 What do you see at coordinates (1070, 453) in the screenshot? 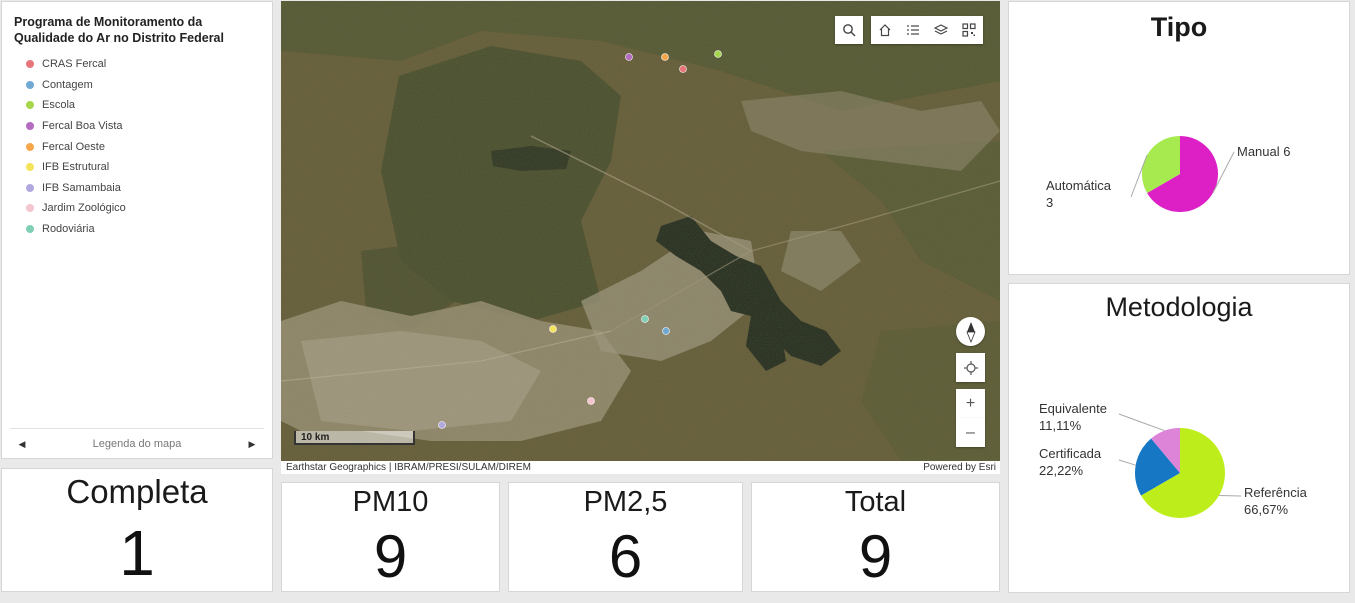
I see `pie-data-label: Certificada` at bounding box center [1070, 453].